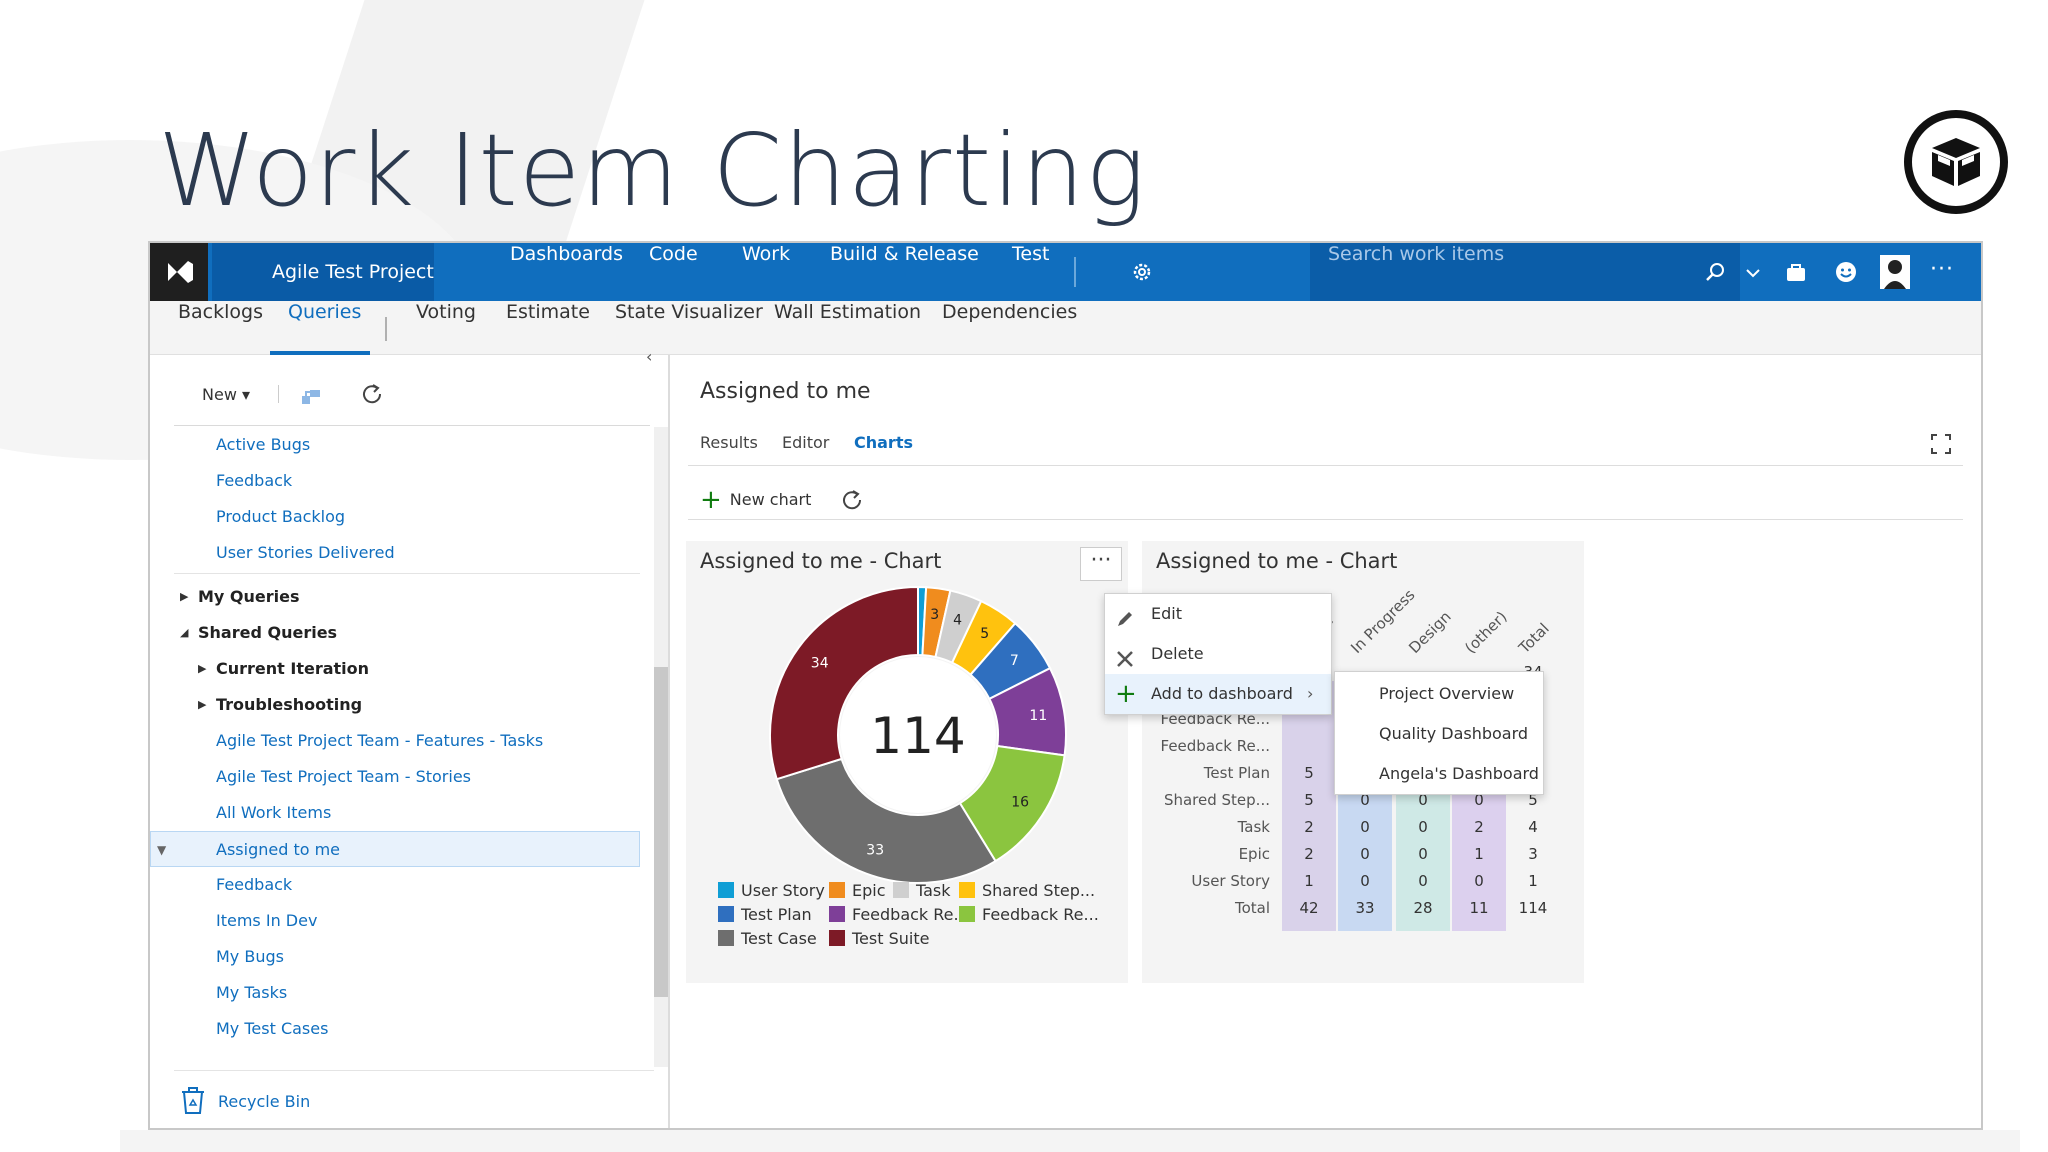 The image size is (2048, 1152). I want to click on legend-swatch, so click(901, 890).